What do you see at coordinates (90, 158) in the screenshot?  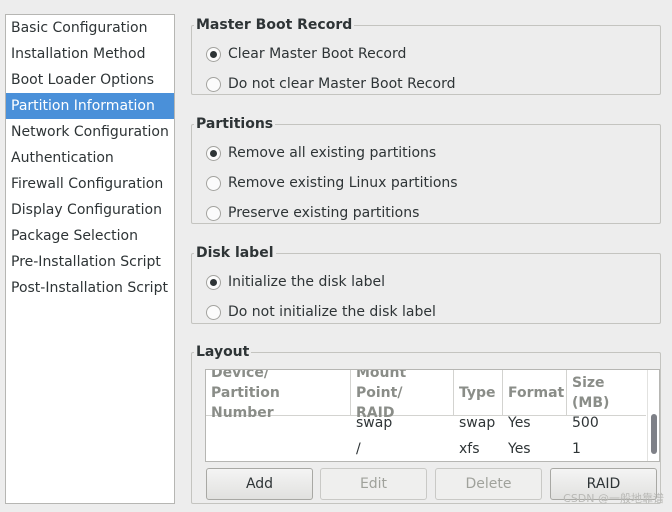 I see `sidebar-item-authentication: Authentication` at bounding box center [90, 158].